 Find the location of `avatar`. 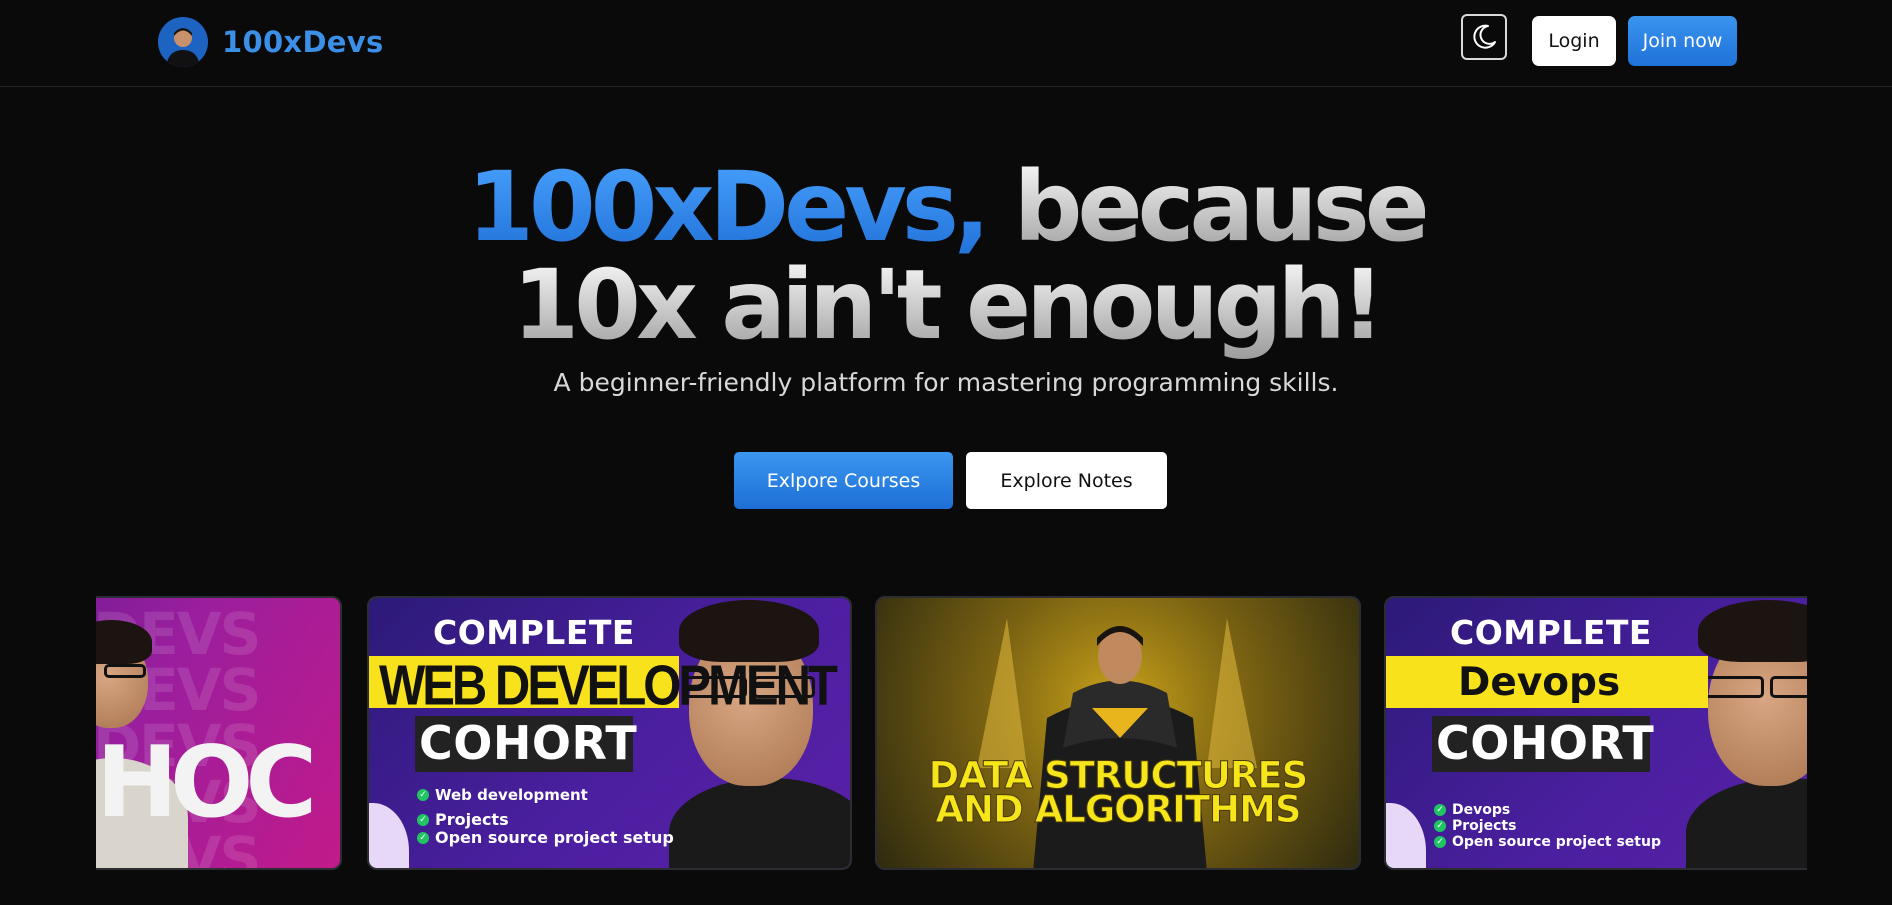

avatar is located at coordinates (183, 42).